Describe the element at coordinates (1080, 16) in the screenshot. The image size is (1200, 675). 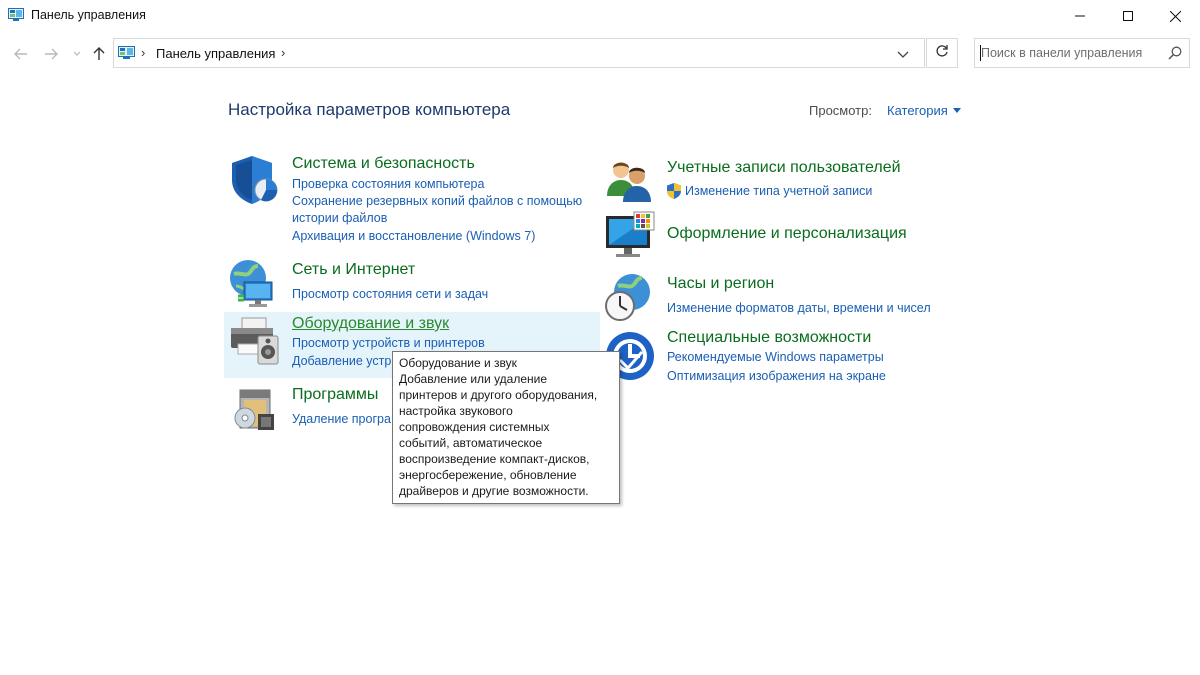
I see `minimize-button` at that location.